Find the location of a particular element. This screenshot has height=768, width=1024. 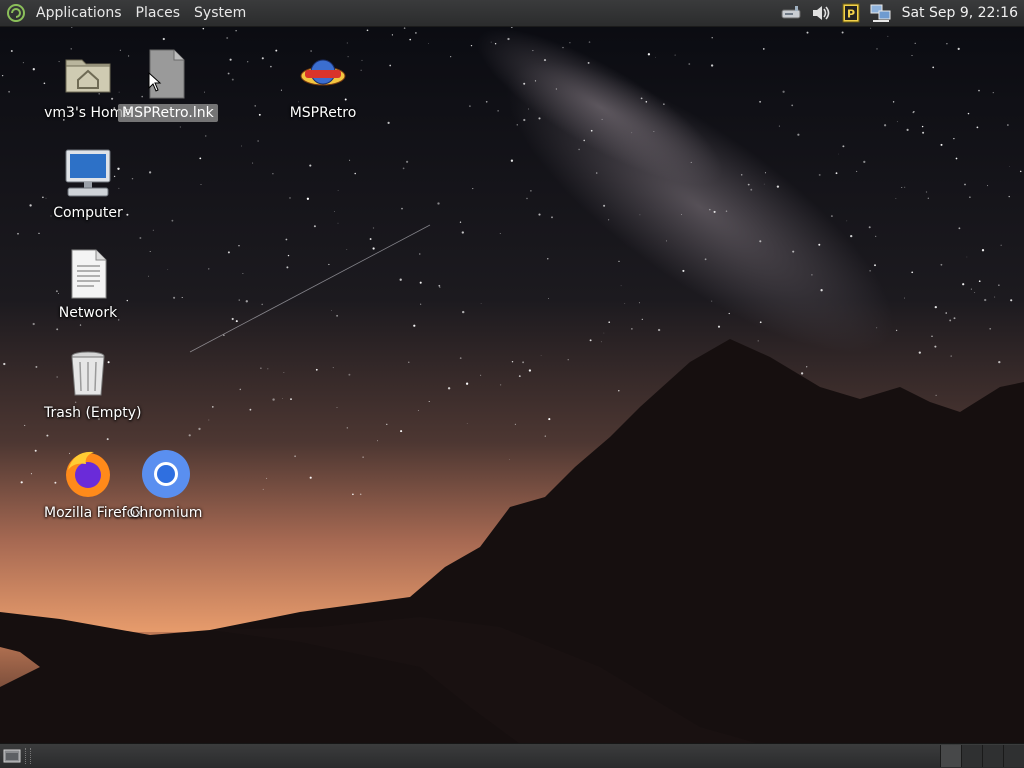

show-desktop-icon is located at coordinates (12, 756).